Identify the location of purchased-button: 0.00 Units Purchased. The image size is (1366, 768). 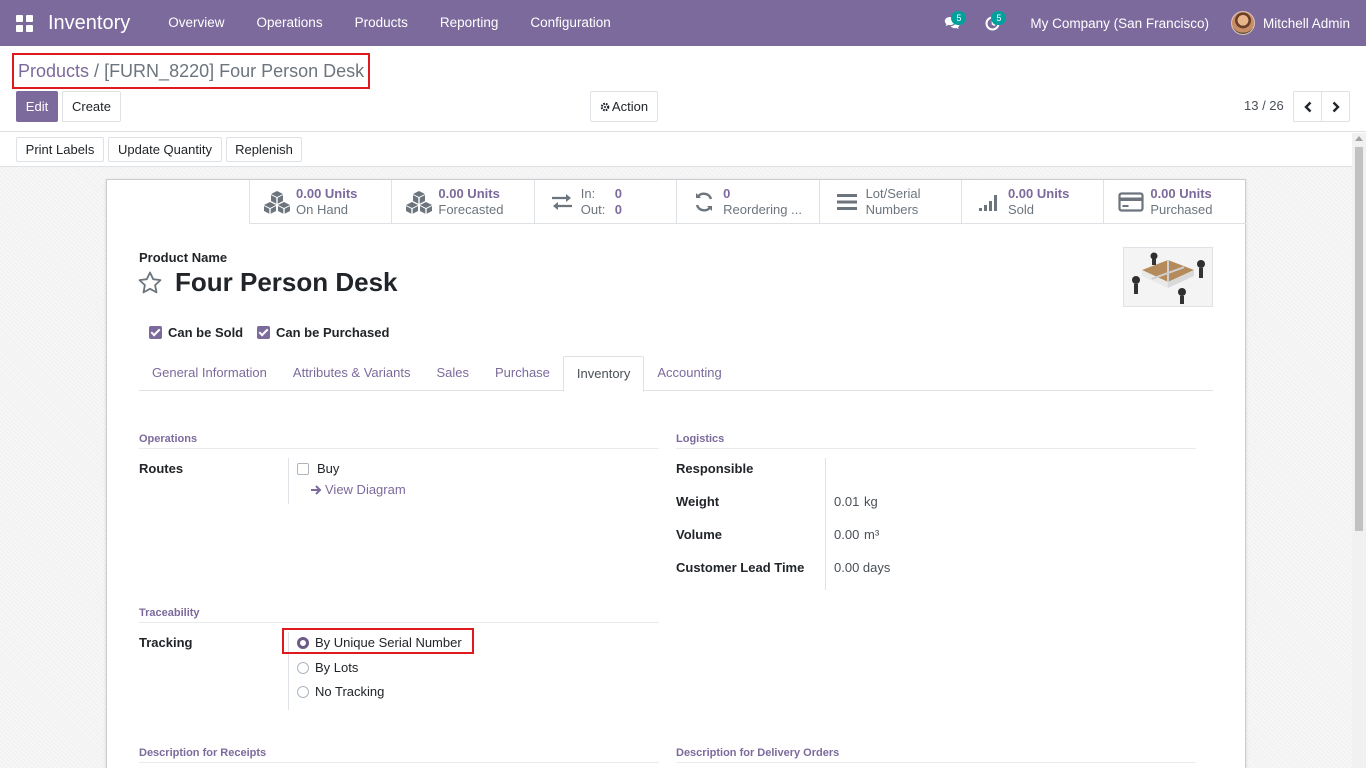
(1174, 202).